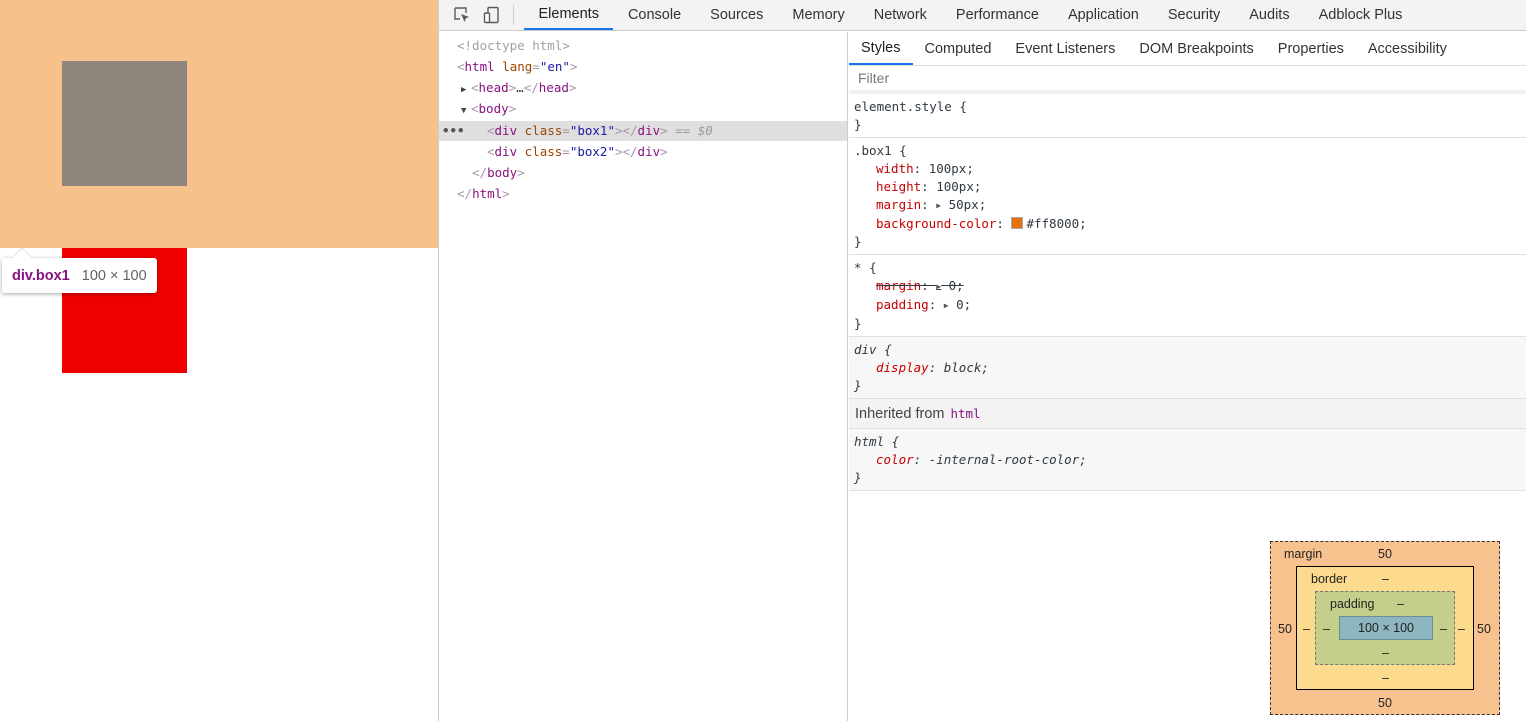  Describe the element at coordinates (1443, 629) in the screenshot. I see `padding-right-value: –` at that location.